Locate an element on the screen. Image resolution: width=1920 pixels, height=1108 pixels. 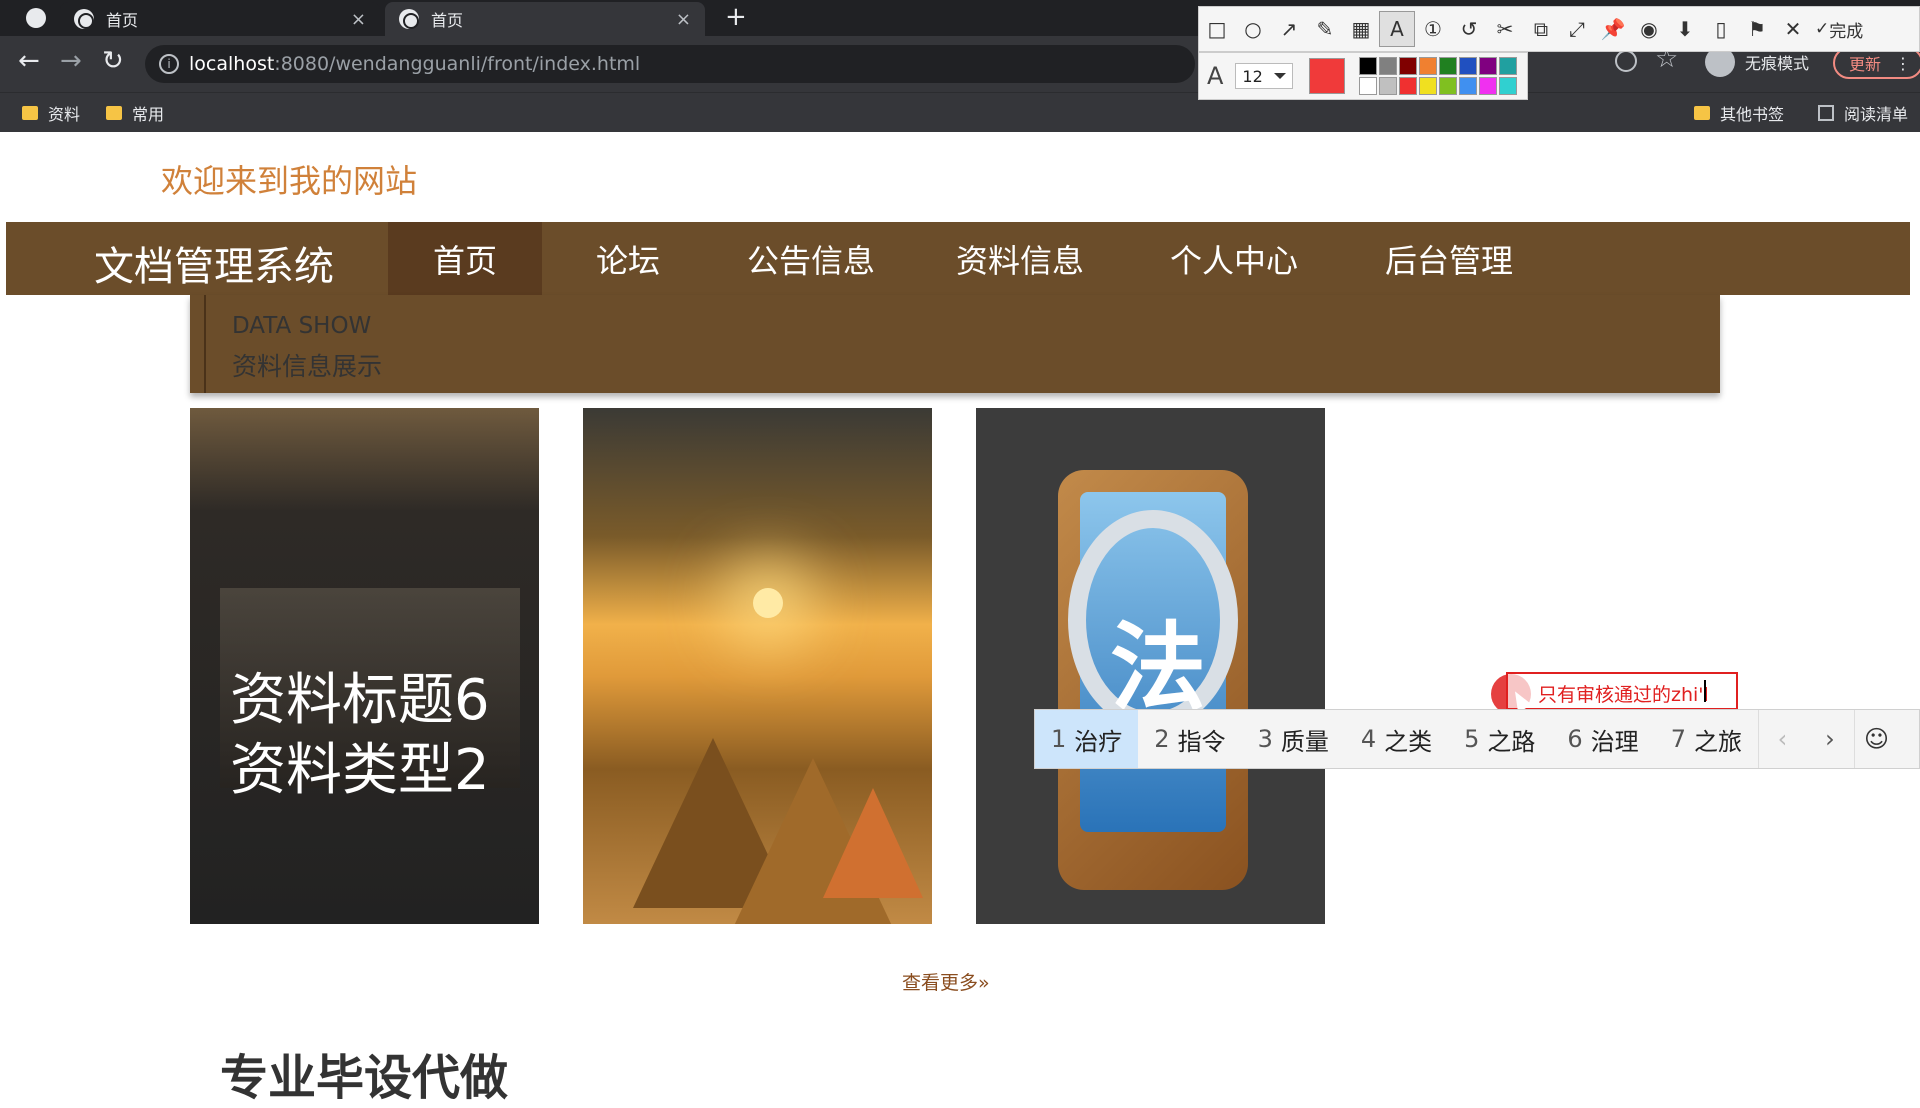
emoji-icon: ☺ is located at coordinates (1875, 739).